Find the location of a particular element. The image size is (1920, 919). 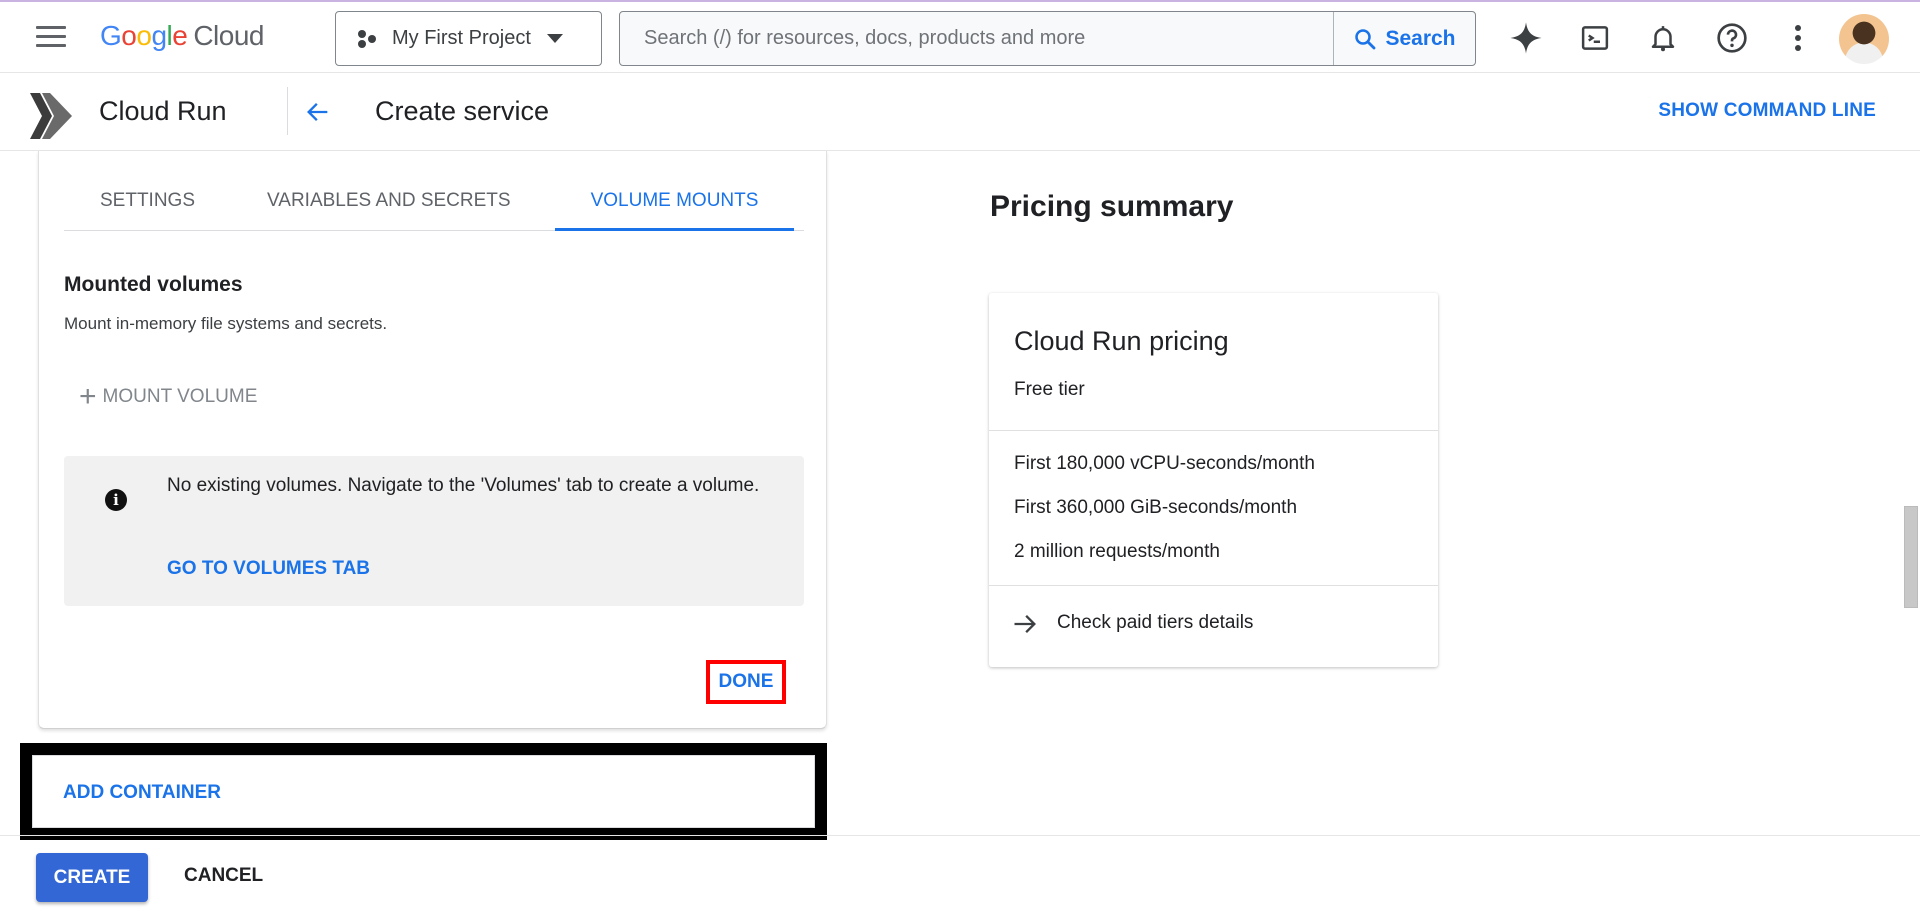

top-app-bar: Google Cloud My First Project Search is located at coordinates (960, 36).